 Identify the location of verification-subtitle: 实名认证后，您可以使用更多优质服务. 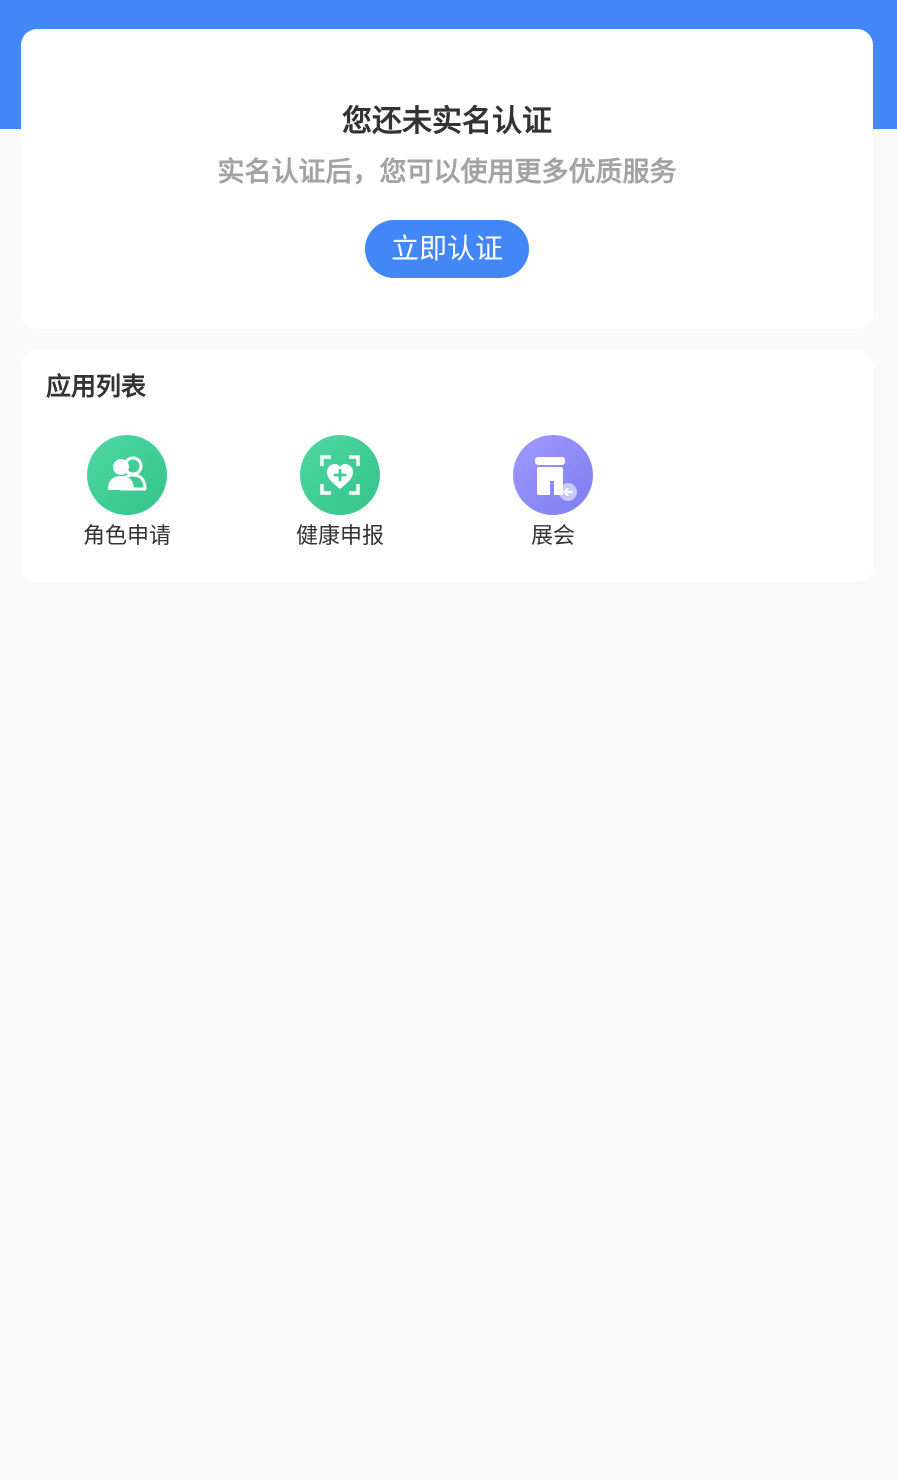
(447, 172).